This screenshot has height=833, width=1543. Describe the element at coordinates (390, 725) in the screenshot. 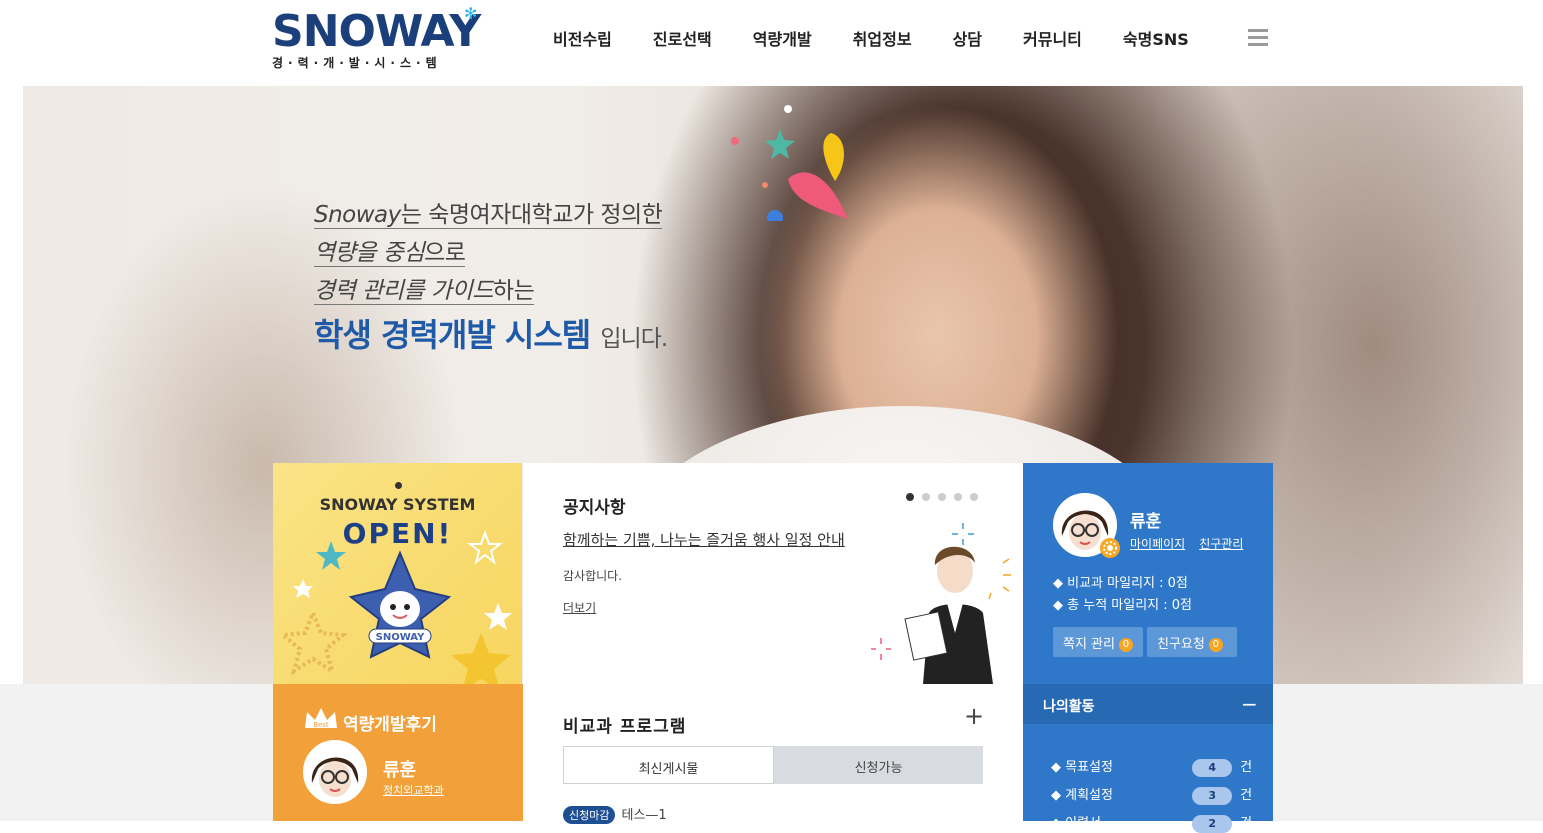

I see `review-title: 역량개발후기` at that location.